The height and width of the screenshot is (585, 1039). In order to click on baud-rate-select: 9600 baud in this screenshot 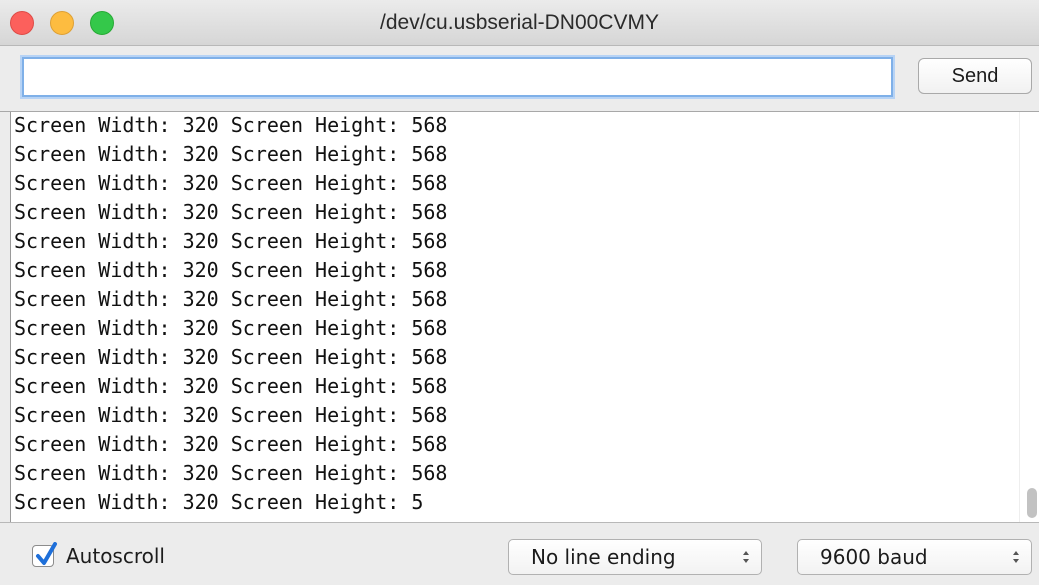, I will do `click(914, 557)`.